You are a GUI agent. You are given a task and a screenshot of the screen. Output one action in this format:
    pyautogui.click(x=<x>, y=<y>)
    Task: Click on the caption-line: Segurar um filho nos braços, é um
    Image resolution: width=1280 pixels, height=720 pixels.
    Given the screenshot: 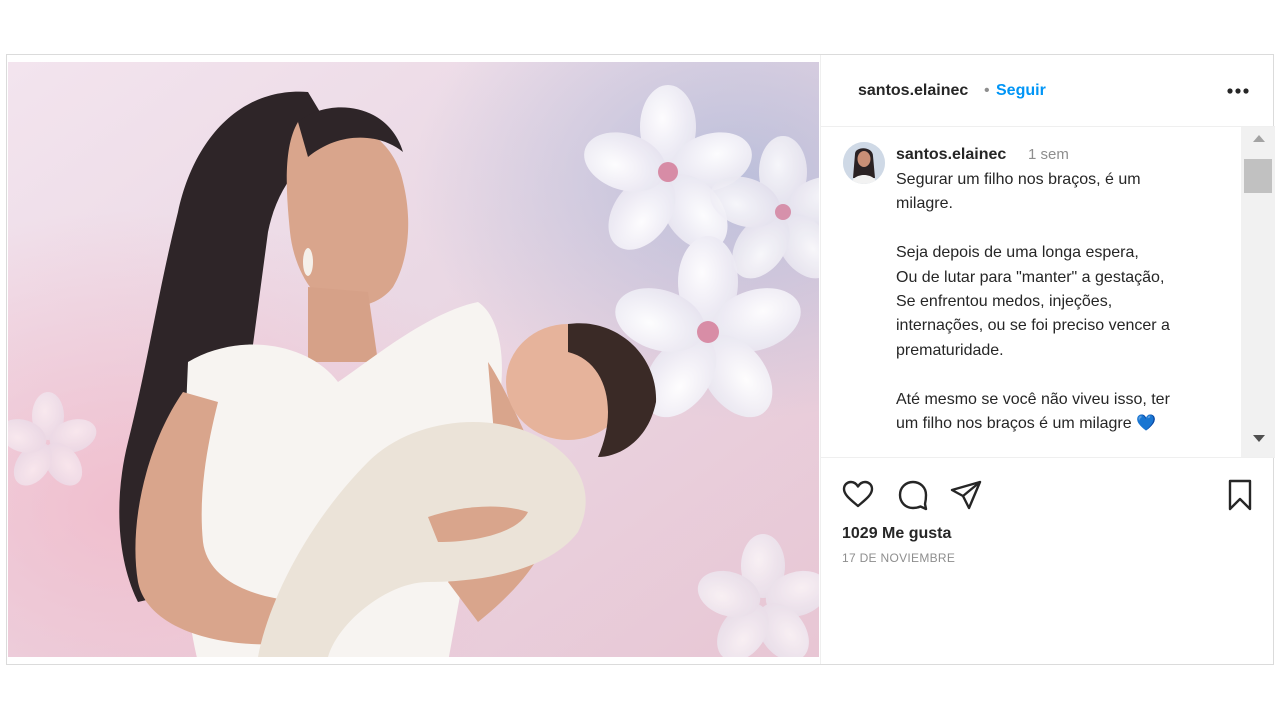 What is the action you would take?
    pyautogui.click(x=1018, y=179)
    